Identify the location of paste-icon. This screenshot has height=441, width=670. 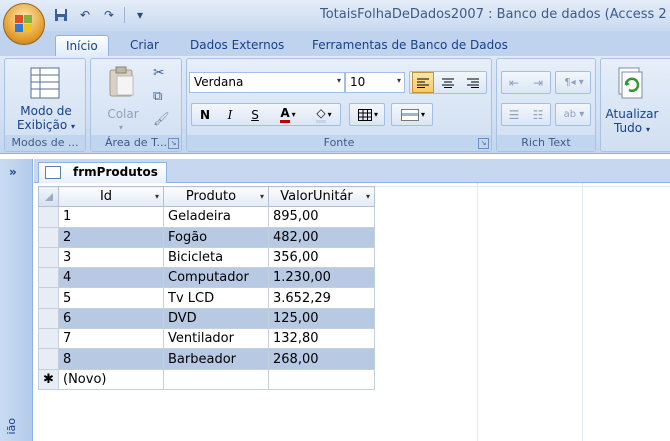
(122, 83).